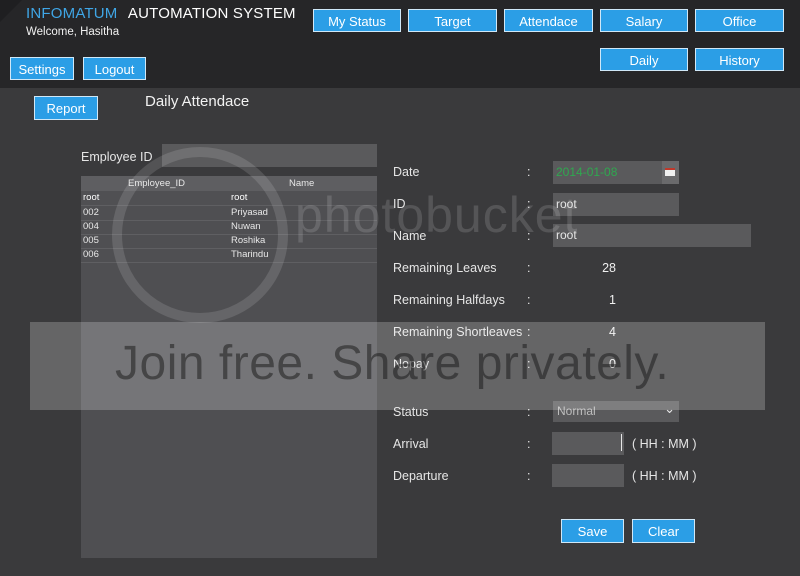  What do you see at coordinates (663, 531) in the screenshot?
I see `clear-button: Clear` at bounding box center [663, 531].